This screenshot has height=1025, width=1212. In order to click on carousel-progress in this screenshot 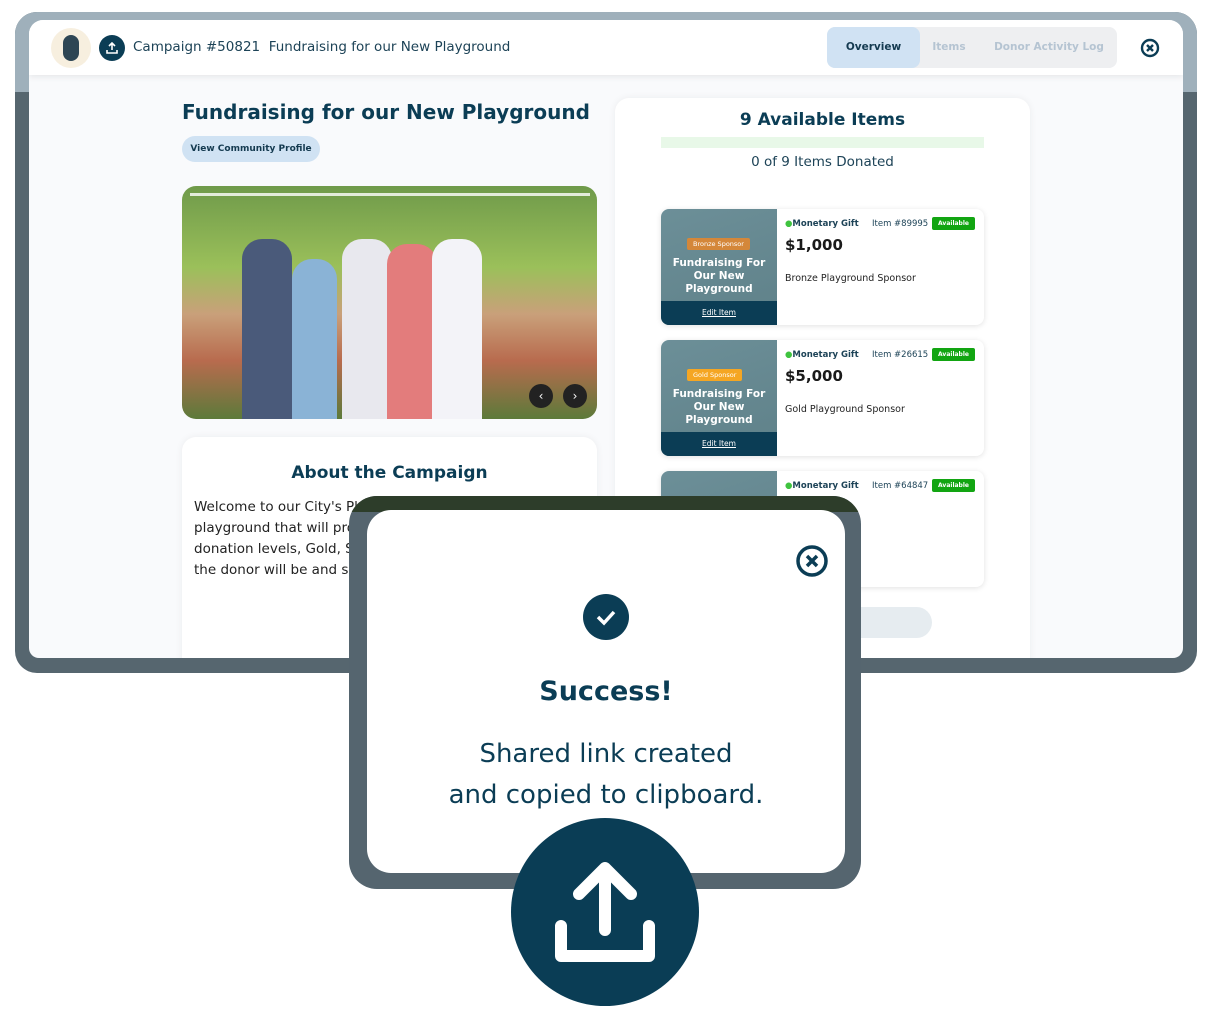, I will do `click(390, 194)`.